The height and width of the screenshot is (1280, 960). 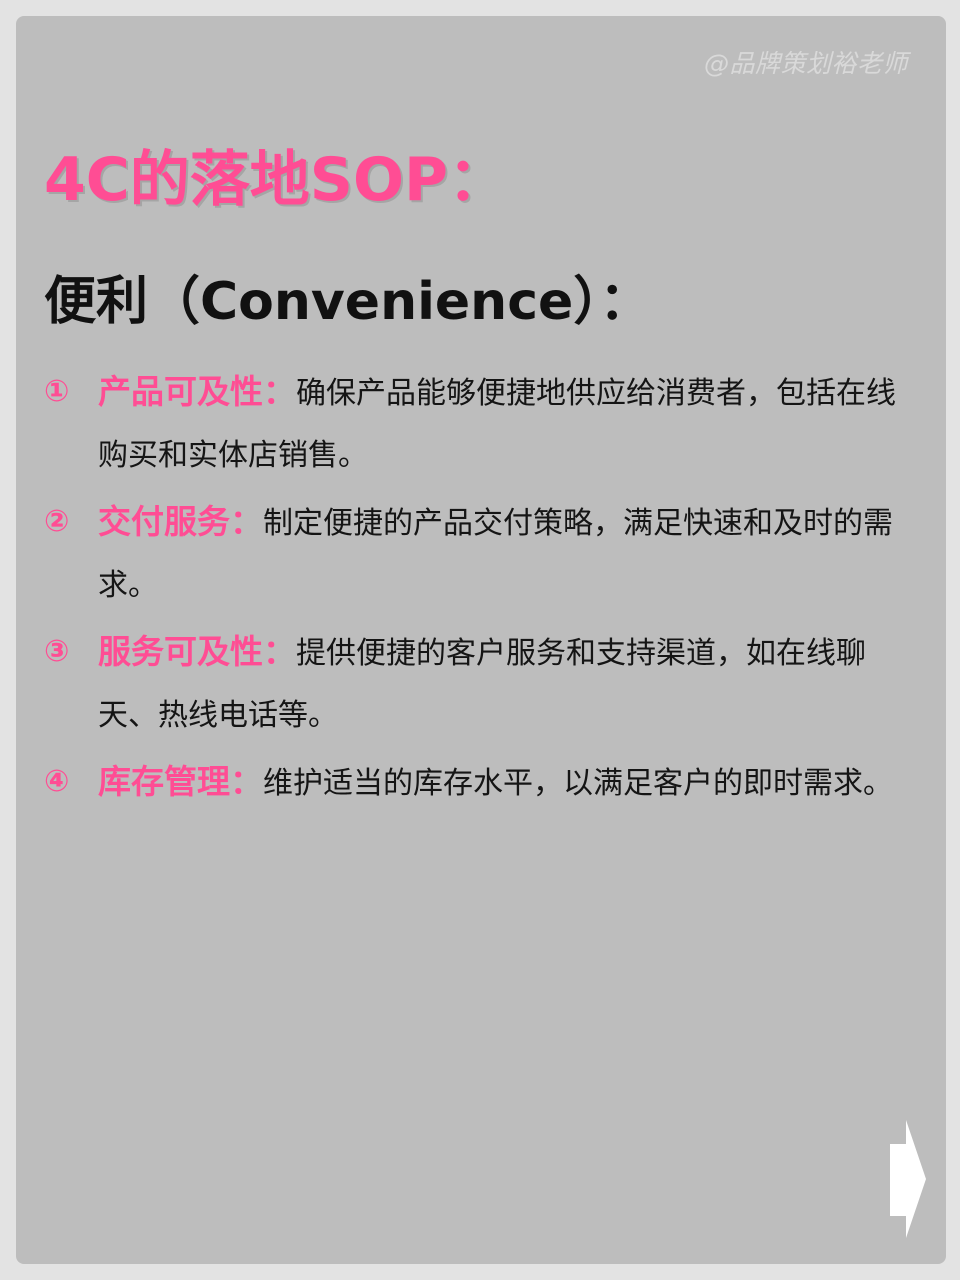 I want to click on list-item: ② 交付服务：制定便捷的产品交付策略，满足快速和及时的需求。, so click(x=479, y=554).